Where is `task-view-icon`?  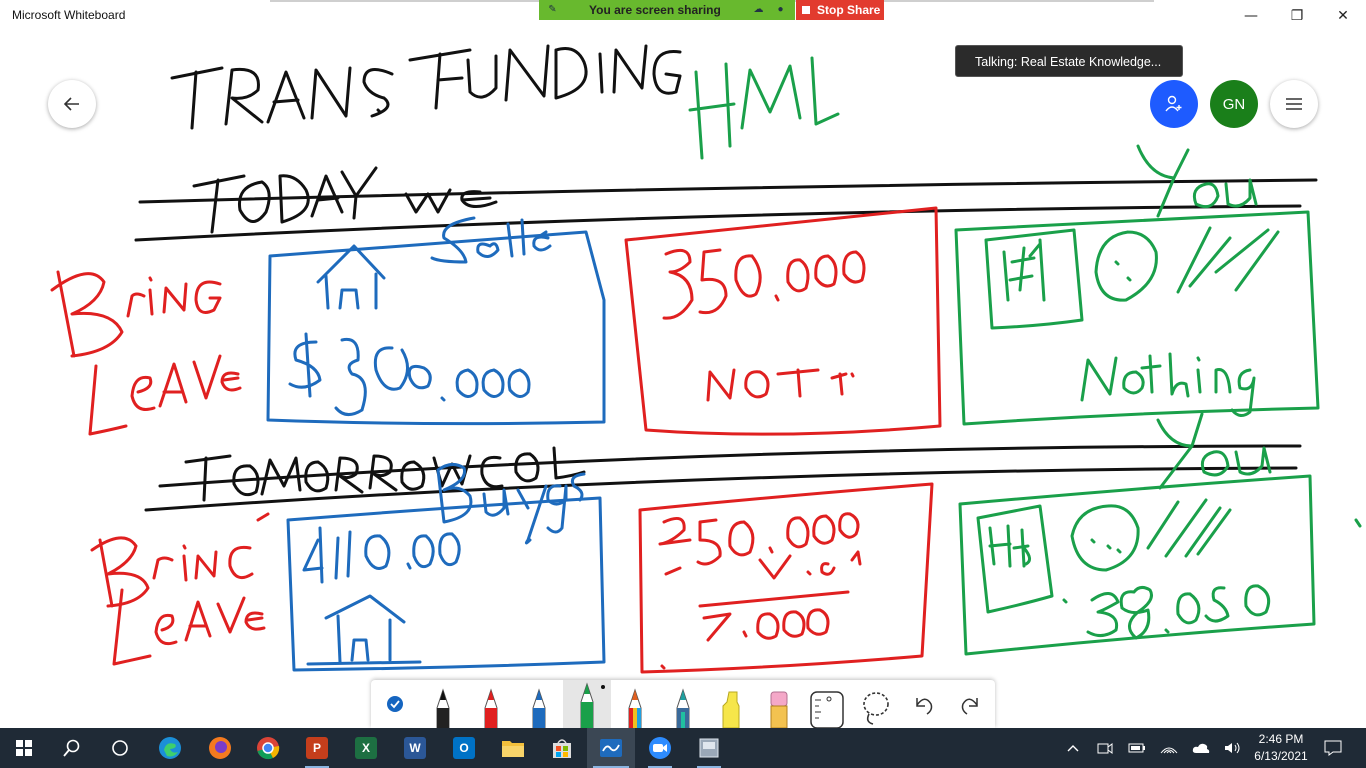 task-view-icon is located at coordinates (120, 748).